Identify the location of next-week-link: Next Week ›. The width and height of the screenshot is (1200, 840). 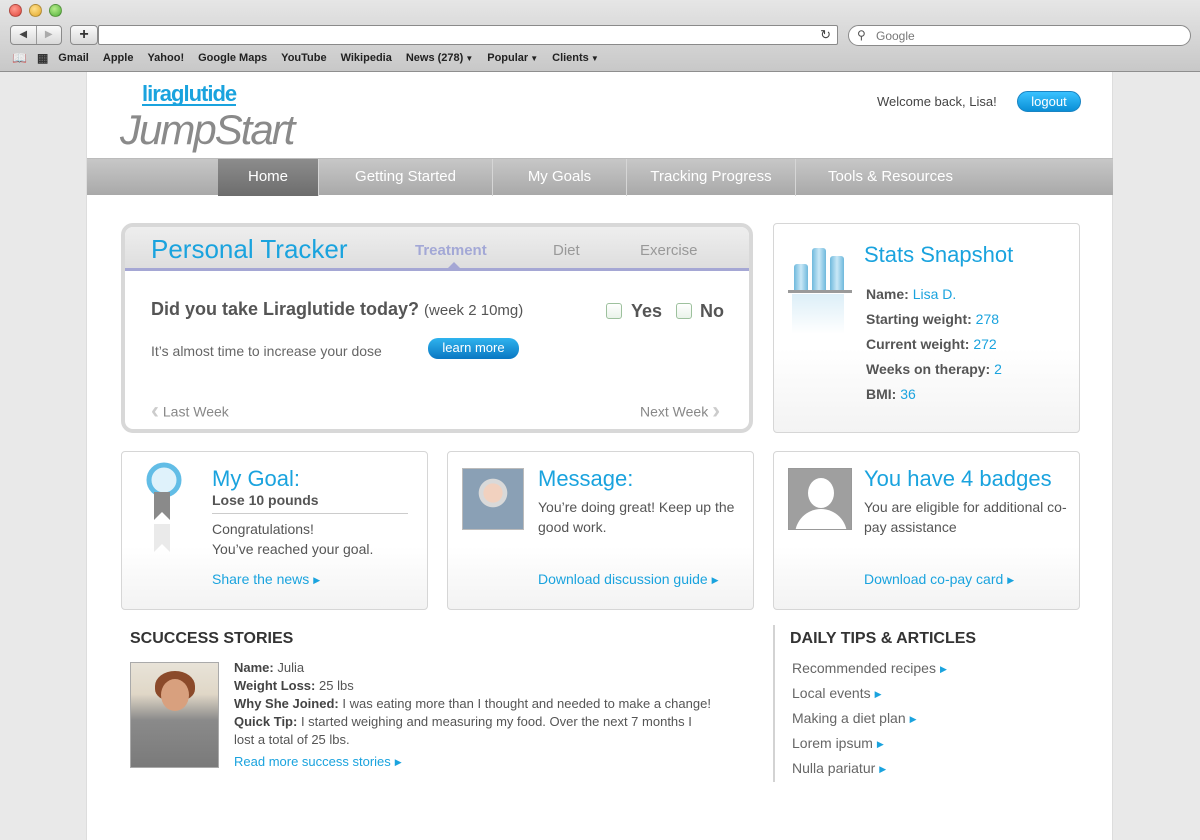
(680, 412).